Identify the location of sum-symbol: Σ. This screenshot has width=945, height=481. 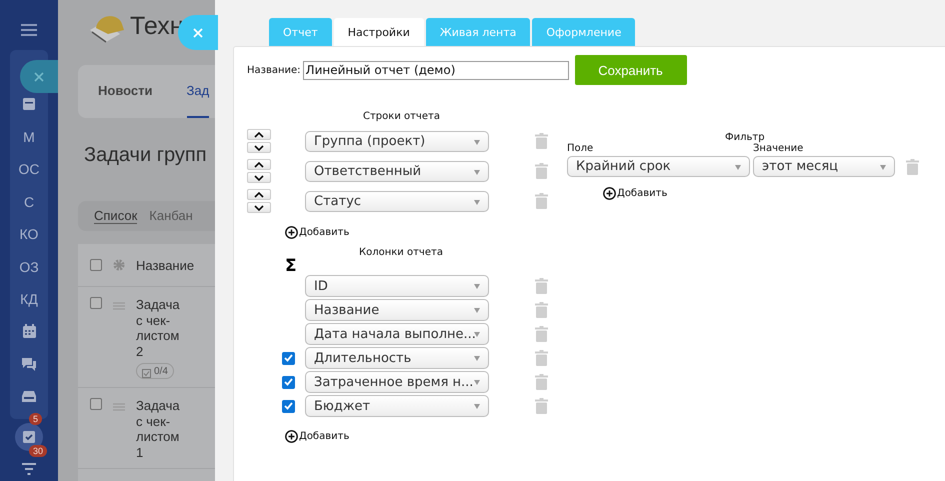
(292, 266).